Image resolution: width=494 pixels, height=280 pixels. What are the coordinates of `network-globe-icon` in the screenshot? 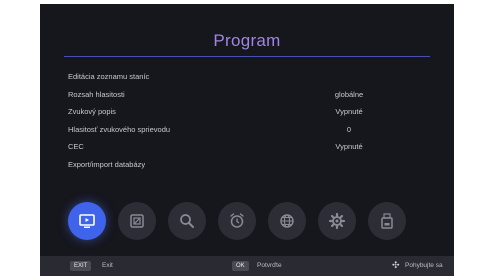 It's located at (287, 221).